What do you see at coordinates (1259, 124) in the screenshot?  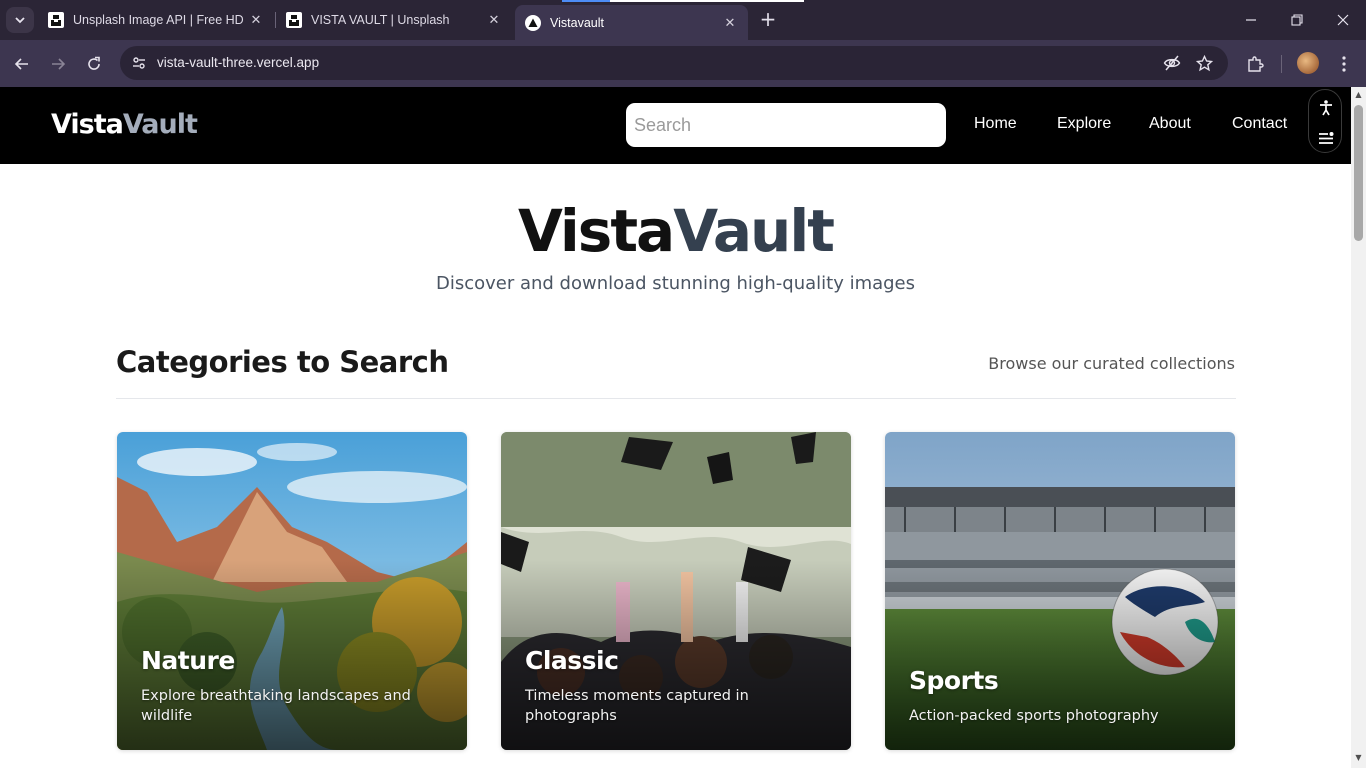 I see `nav-link-contact: Contact` at bounding box center [1259, 124].